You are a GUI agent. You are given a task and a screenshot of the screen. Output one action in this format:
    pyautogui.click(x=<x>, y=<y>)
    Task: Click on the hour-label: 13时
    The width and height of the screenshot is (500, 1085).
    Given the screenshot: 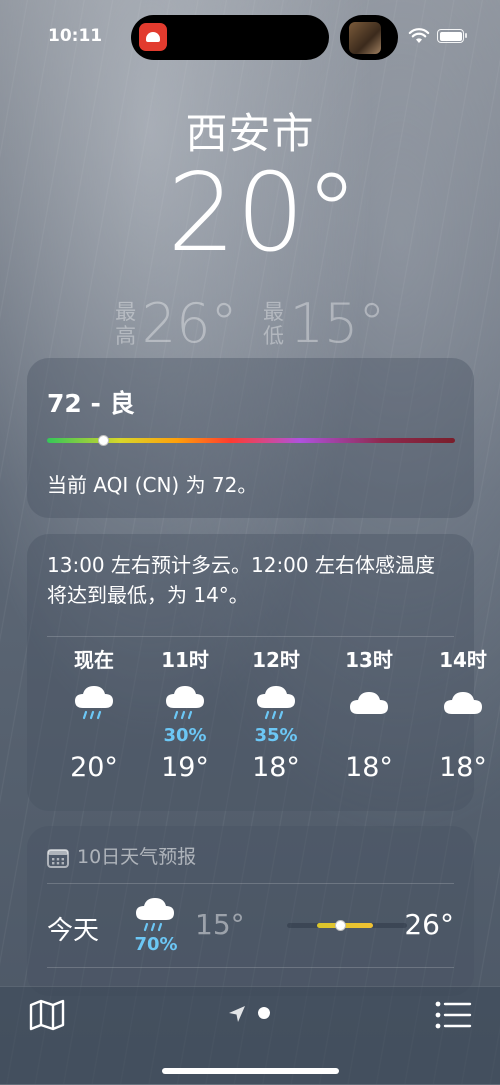 What is the action you would take?
    pyautogui.click(x=369, y=660)
    